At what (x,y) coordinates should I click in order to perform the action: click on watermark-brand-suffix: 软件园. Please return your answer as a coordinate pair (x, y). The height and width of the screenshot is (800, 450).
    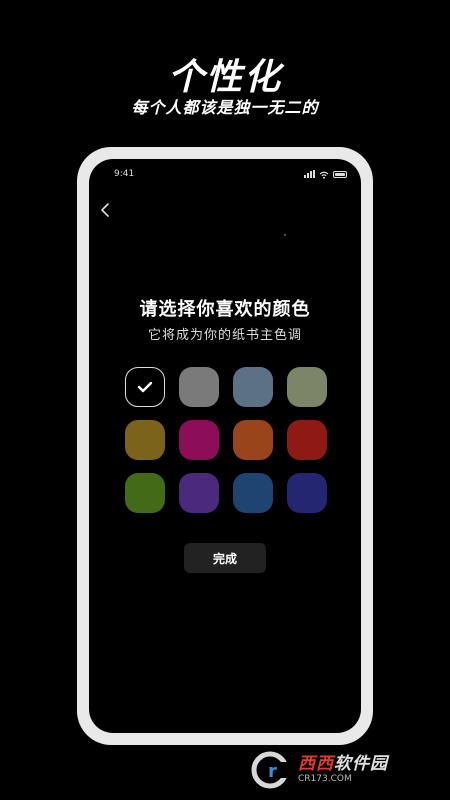
    Looking at the image, I should click on (361, 764).